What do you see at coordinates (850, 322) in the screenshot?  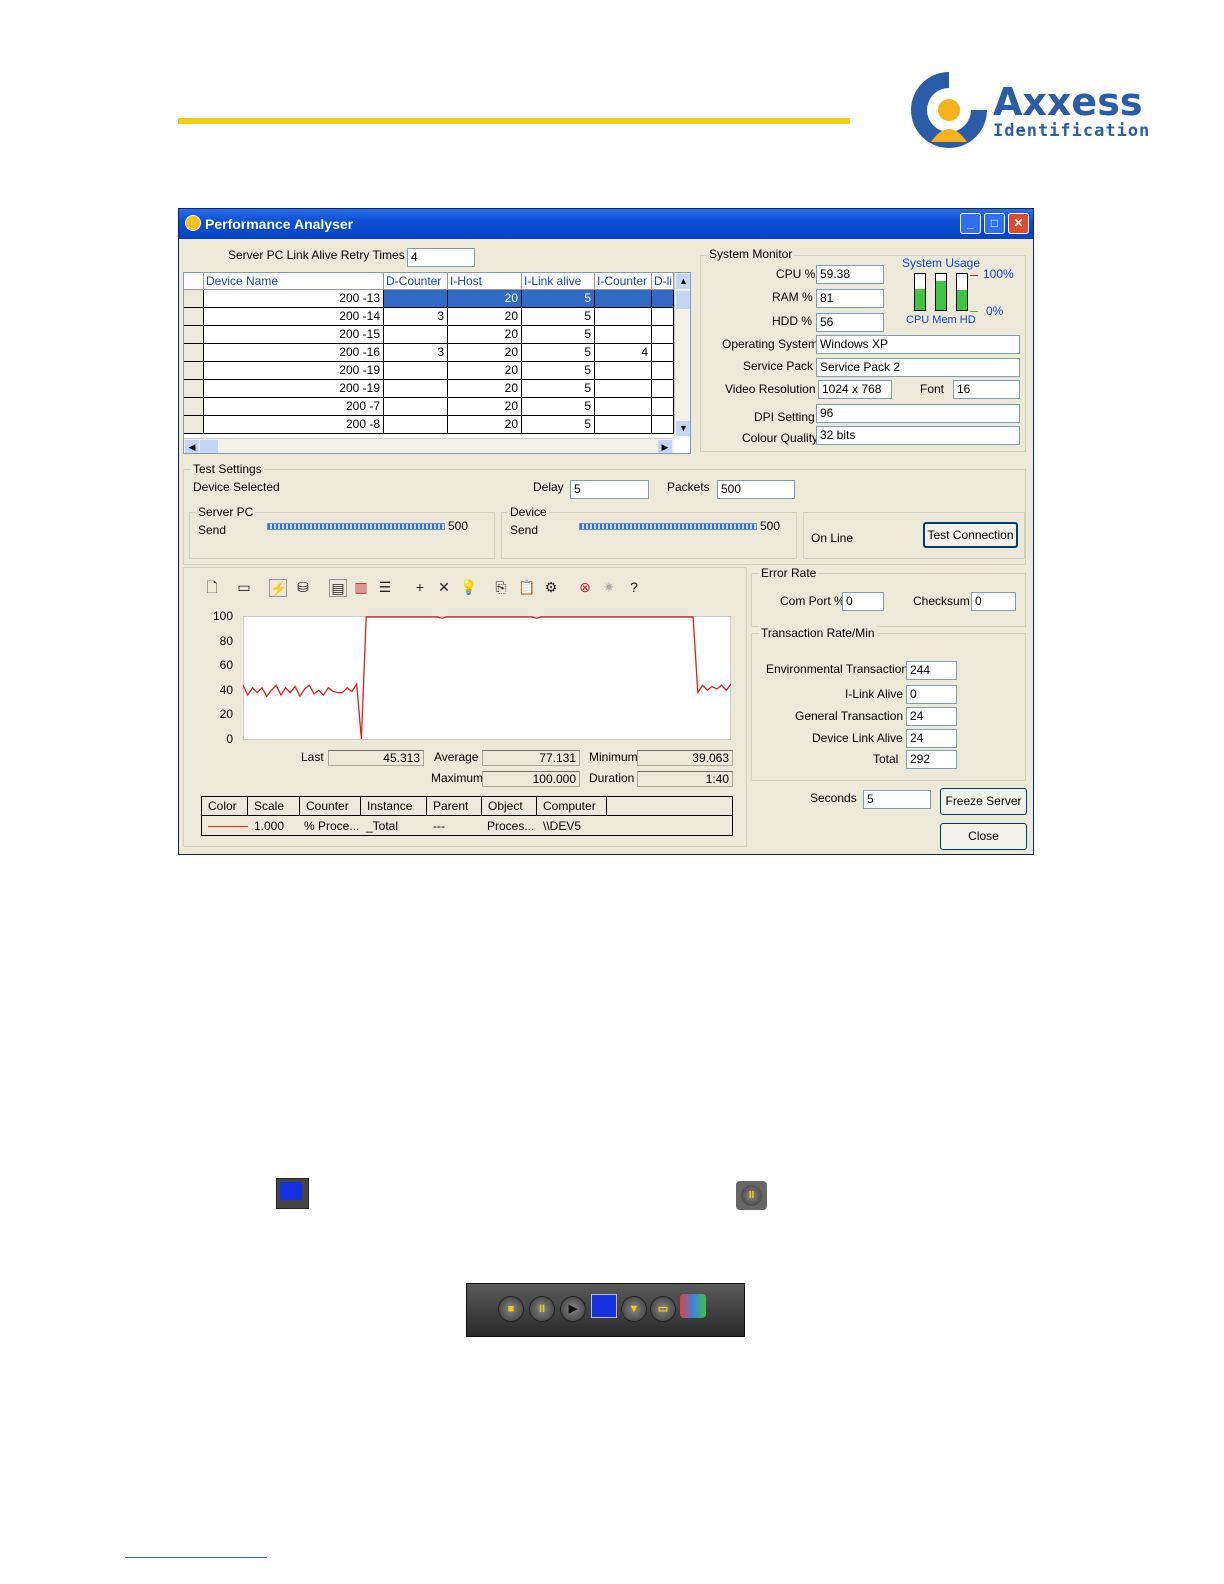 I see `hdd-field: 56` at bounding box center [850, 322].